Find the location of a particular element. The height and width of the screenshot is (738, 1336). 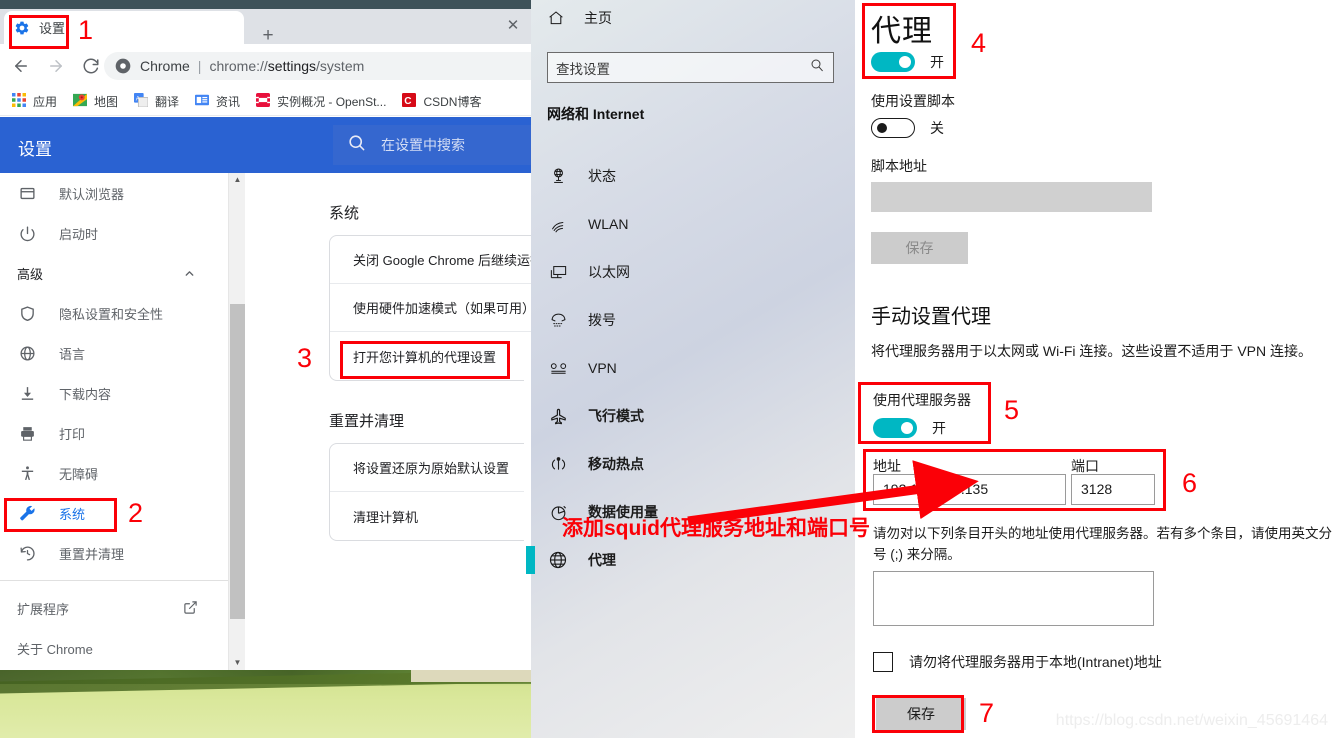

chevron-up-icon is located at coordinates (189, 275).